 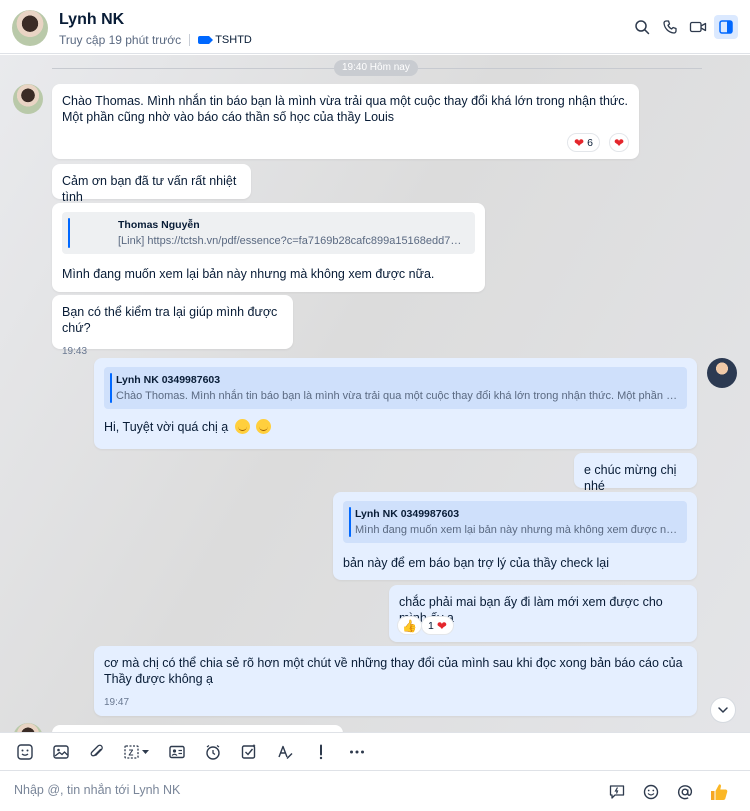 I want to click on more-options-button, so click(x=357, y=752).